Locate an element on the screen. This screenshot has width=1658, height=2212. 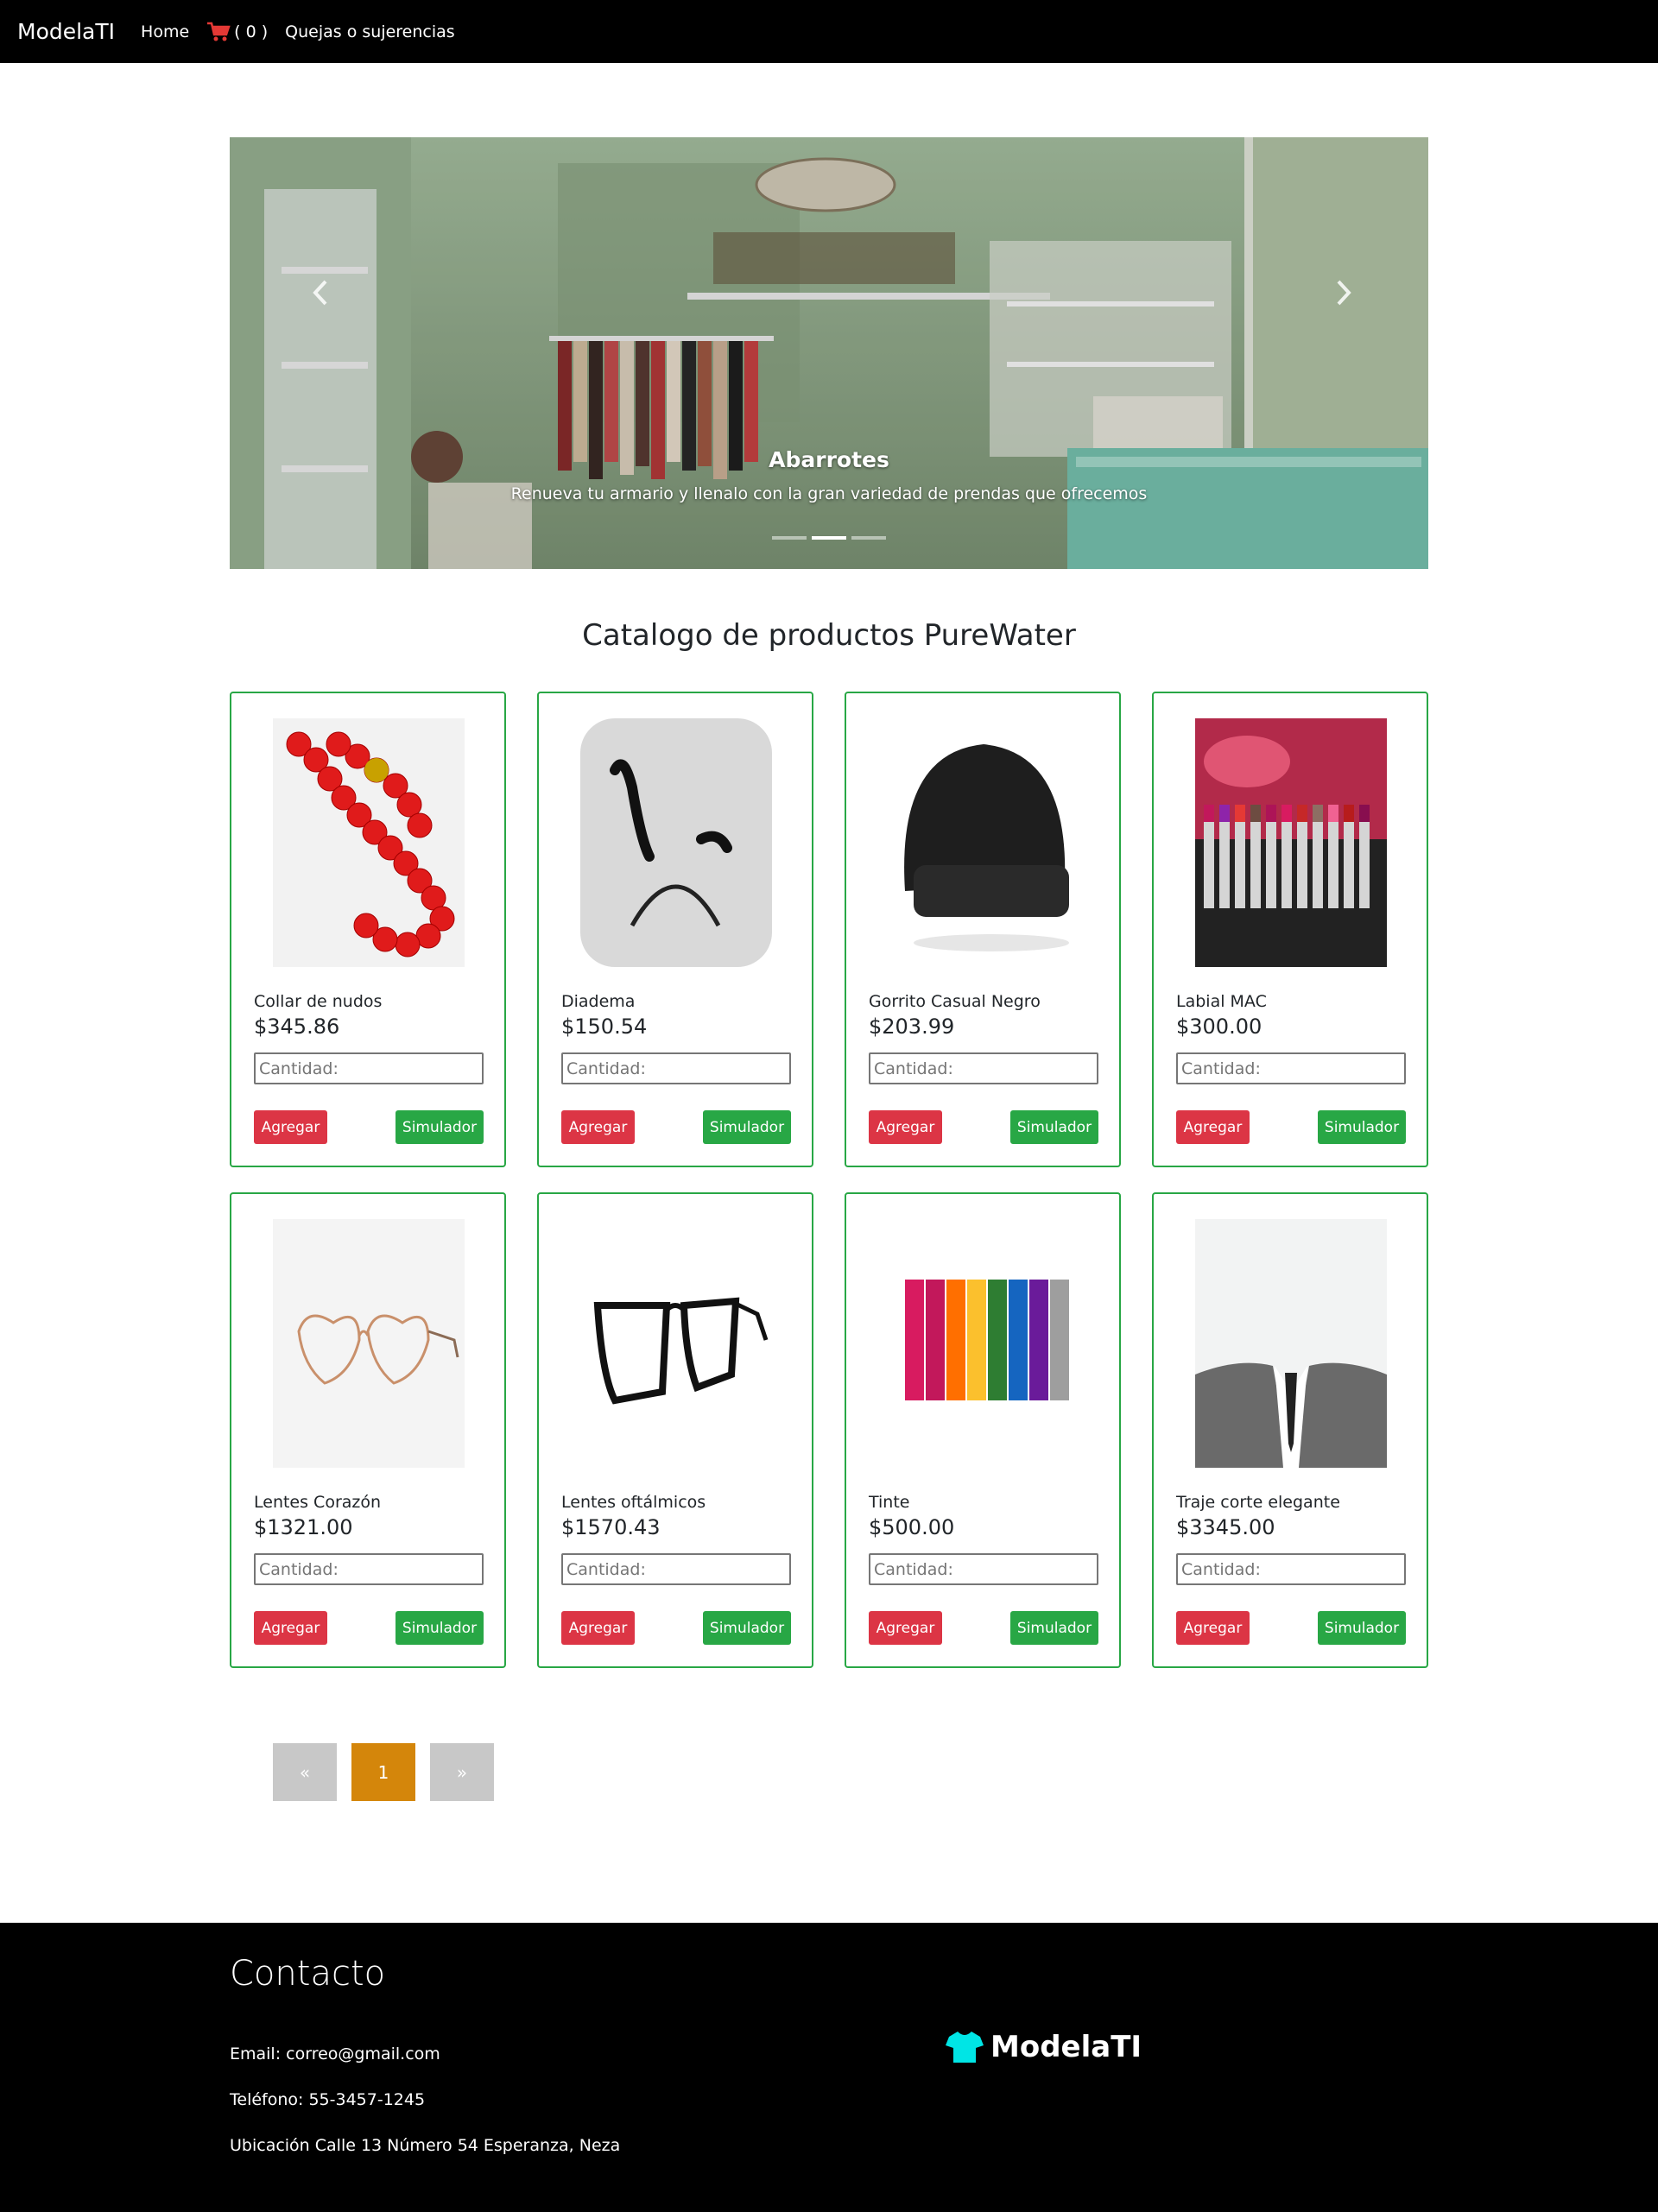
pagination-prev-button: « is located at coordinates (305, 1772).